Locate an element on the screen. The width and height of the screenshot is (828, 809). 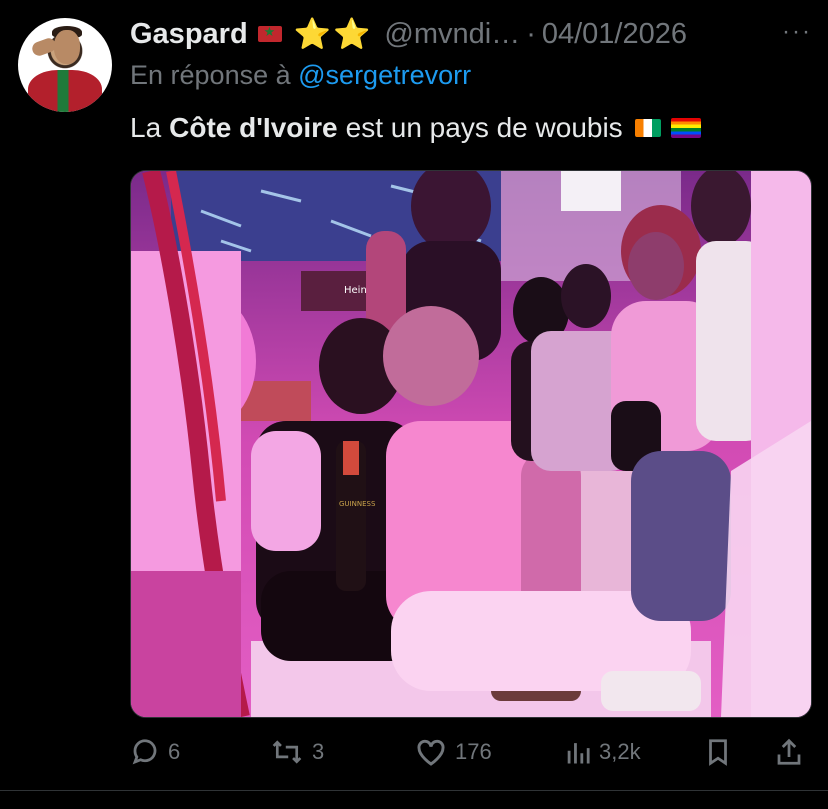
repost-count: 3 is located at coordinates (318, 751).